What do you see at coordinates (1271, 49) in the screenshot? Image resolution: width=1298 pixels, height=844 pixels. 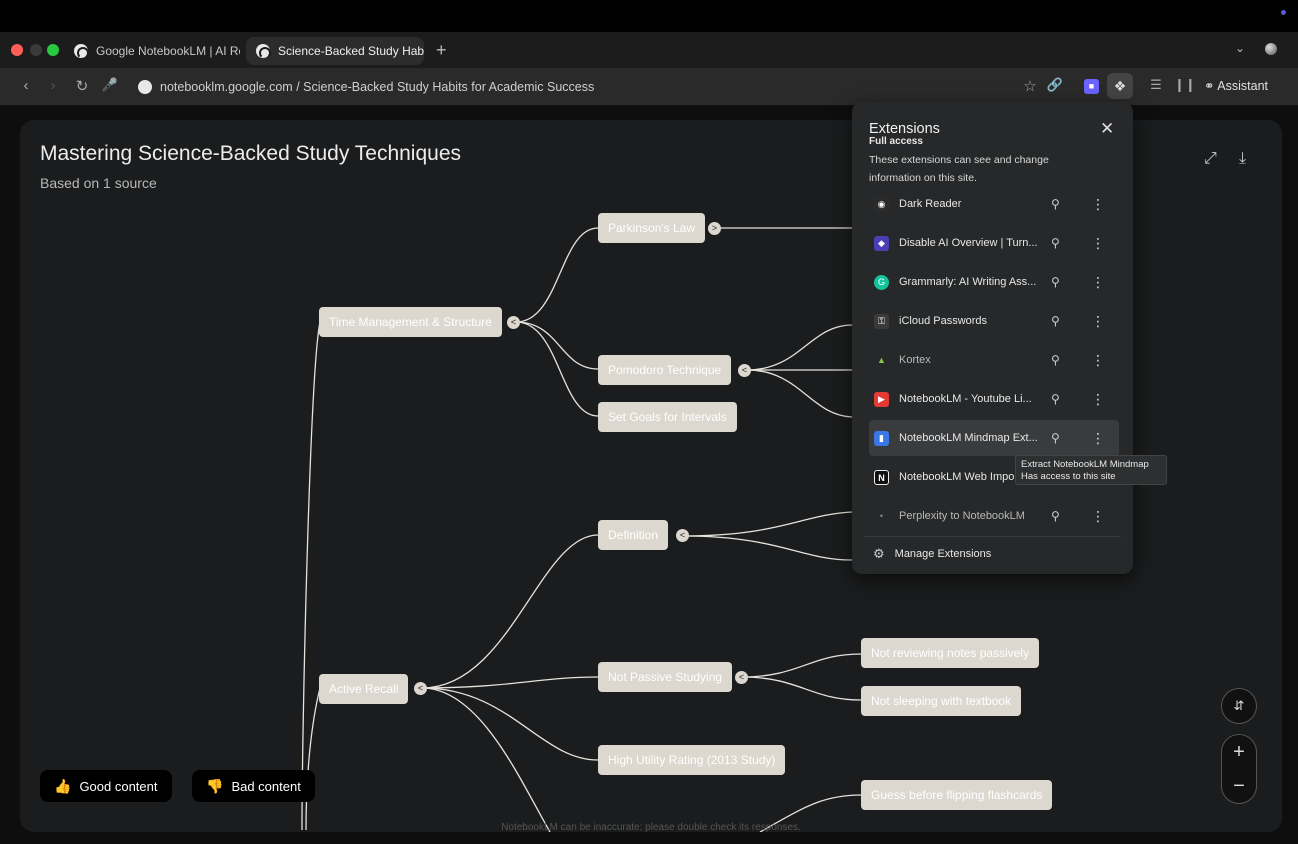 I see `profile-avatar` at bounding box center [1271, 49].